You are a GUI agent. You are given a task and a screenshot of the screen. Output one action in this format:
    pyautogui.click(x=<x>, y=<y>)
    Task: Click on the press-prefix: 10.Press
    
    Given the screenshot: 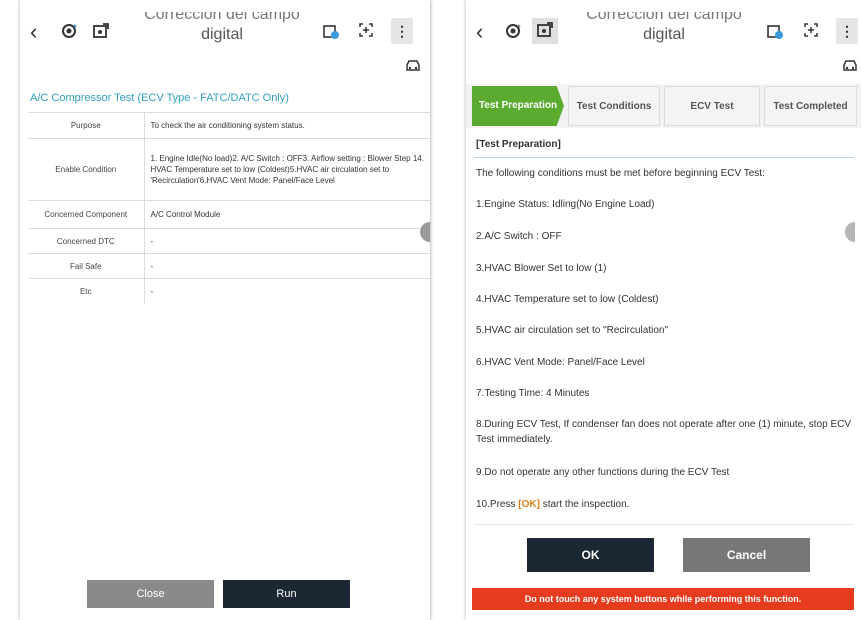 What is the action you would take?
    pyautogui.click(x=497, y=504)
    